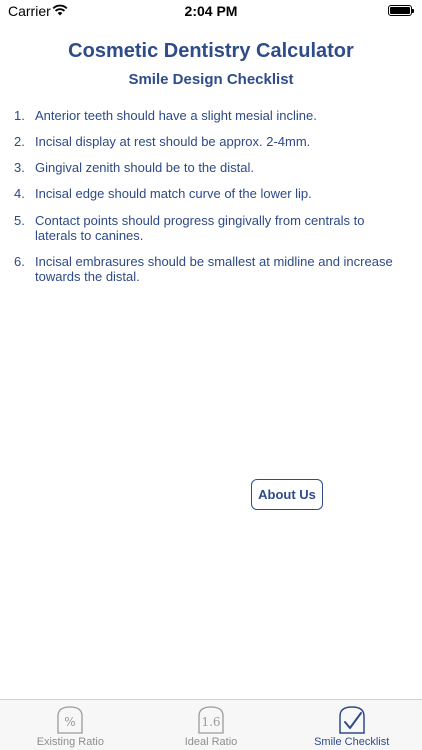 The height and width of the screenshot is (750, 422). I want to click on tab-label: Smile Checklist, so click(352, 742).